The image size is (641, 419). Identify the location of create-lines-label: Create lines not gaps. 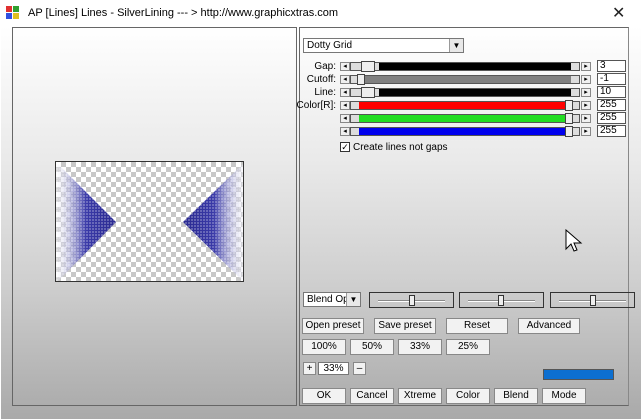
(400, 147).